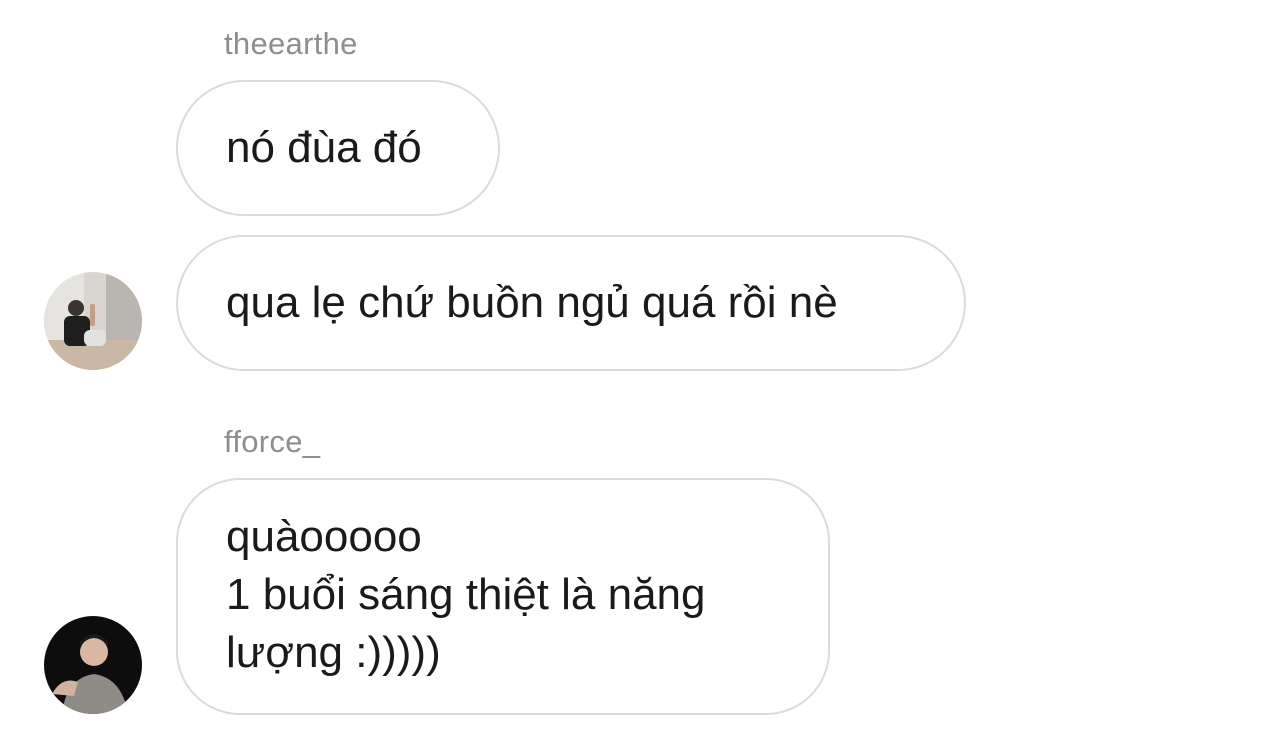 The width and height of the screenshot is (1284, 753). I want to click on message-bubble: nó đùa đó, so click(338, 148).